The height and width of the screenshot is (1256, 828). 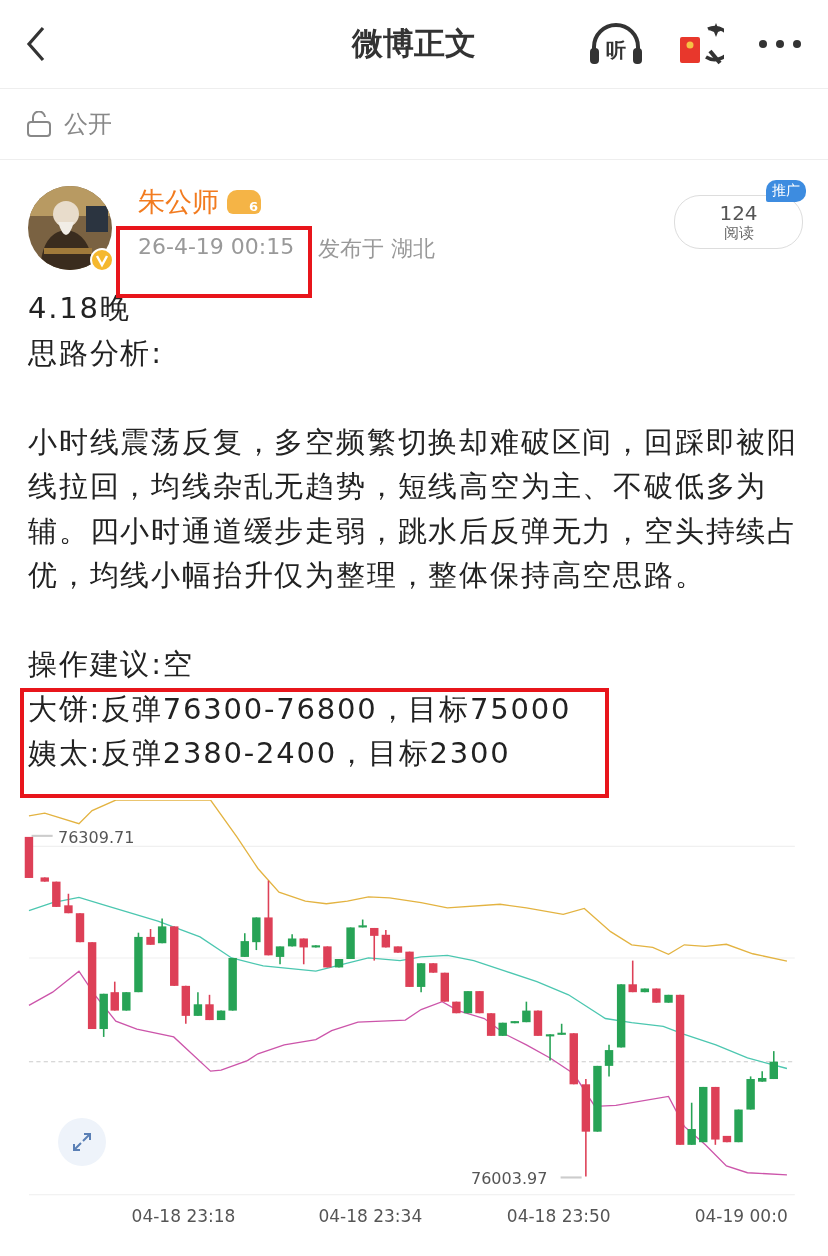 What do you see at coordinates (377, 249) in the screenshot?
I see `post-location: 发布于 湖北` at bounding box center [377, 249].